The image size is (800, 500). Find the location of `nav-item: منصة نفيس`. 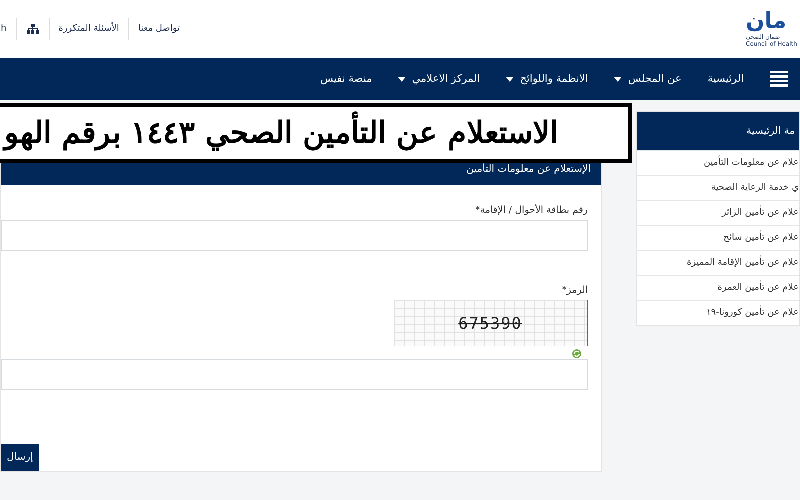

nav-item: منصة نفيس is located at coordinates (346, 79).